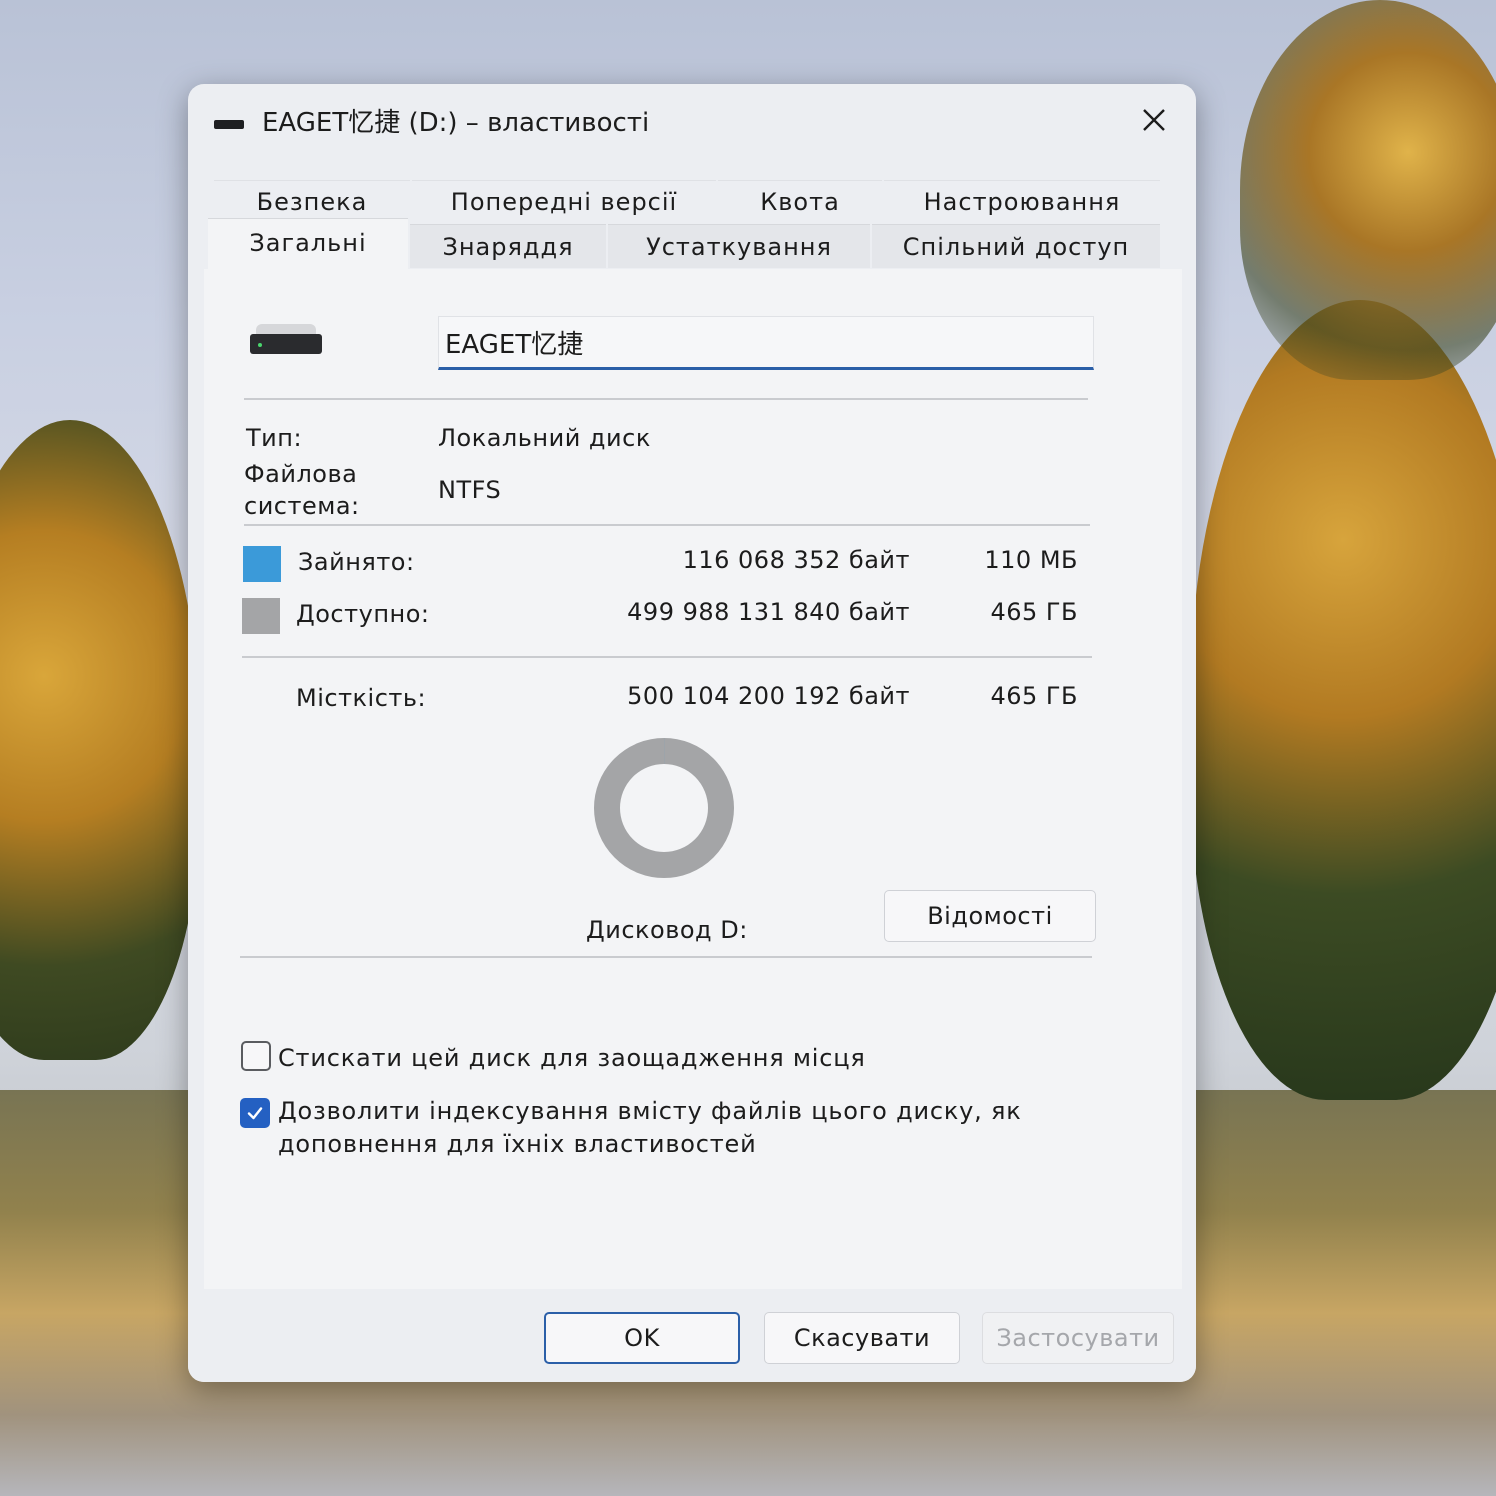  What do you see at coordinates (274, 438) in the screenshot?
I see `type-label: Тип:` at bounding box center [274, 438].